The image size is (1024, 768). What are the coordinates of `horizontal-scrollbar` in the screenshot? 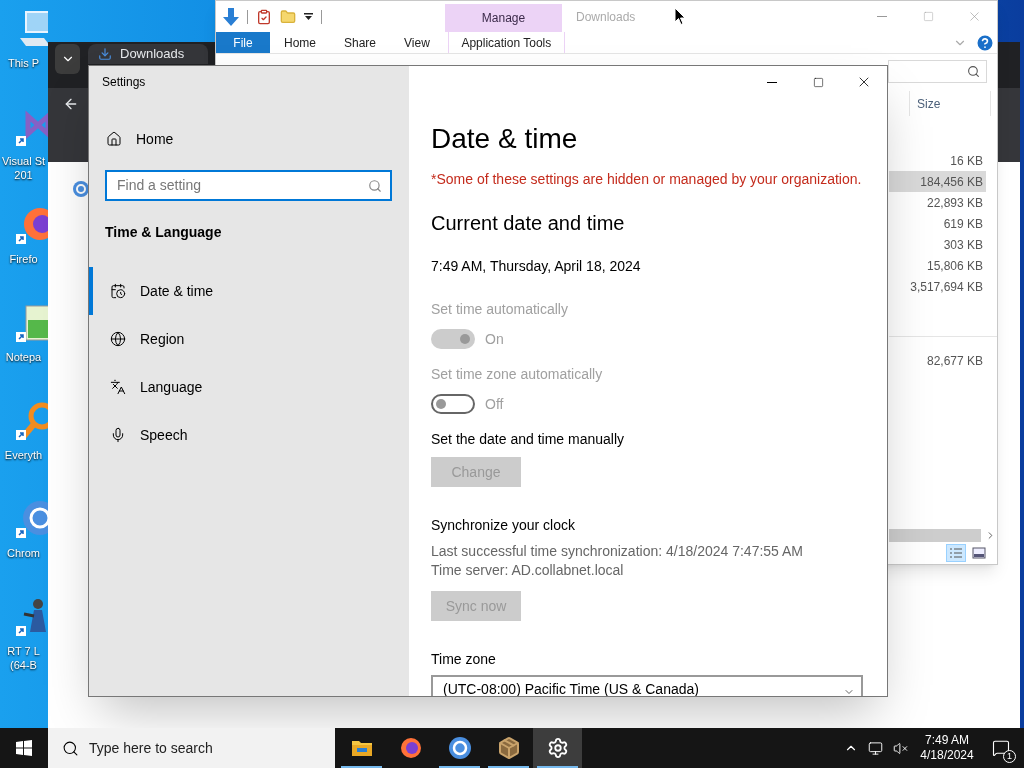 It's located at (935, 535).